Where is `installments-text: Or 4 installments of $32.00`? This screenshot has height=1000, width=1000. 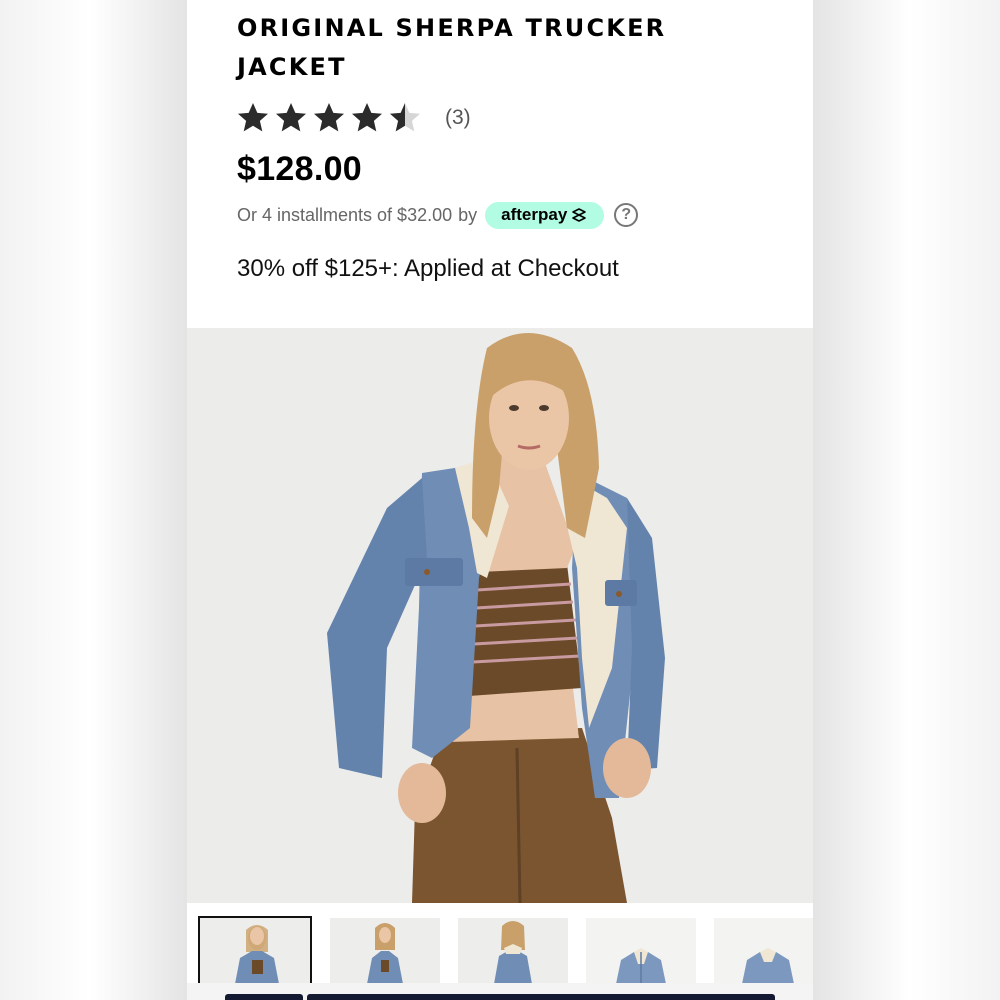 installments-text: Or 4 installments of $32.00 is located at coordinates (345, 214).